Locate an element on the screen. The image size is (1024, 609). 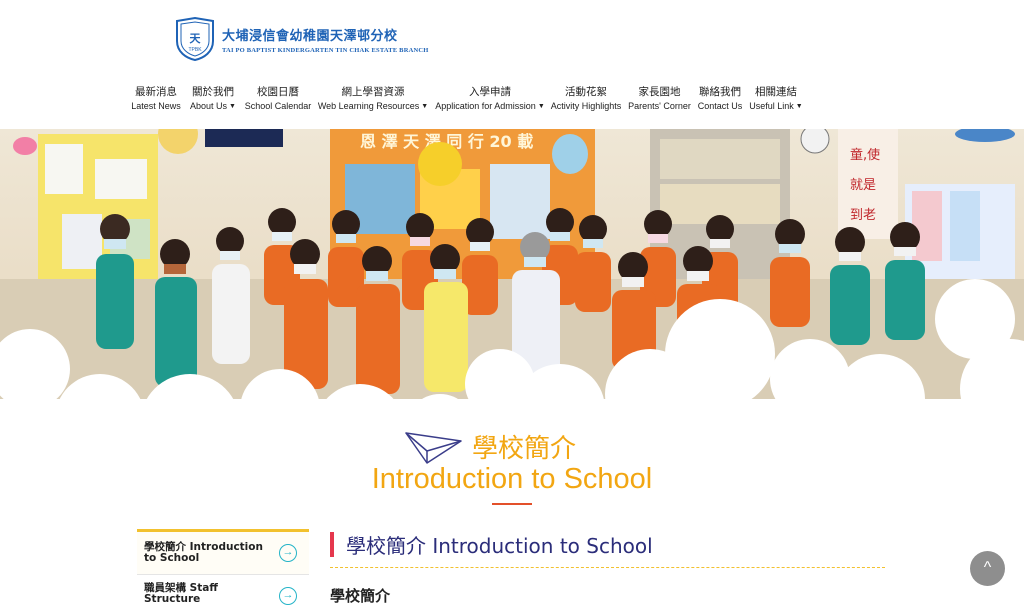
title-accent-bar is located at coordinates (332, 544).